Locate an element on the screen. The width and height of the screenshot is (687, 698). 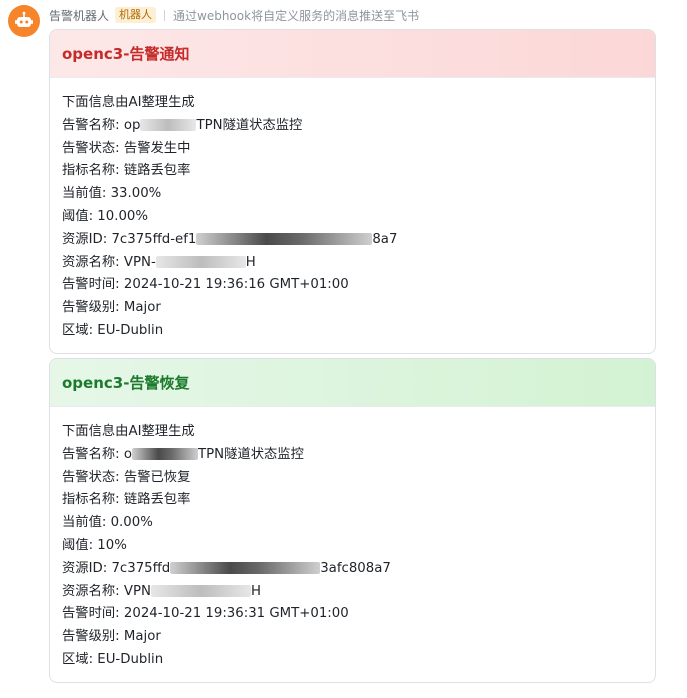
alert-name-line: 告警名称: o TPN隧道状态监控 is located at coordinates (358, 455).